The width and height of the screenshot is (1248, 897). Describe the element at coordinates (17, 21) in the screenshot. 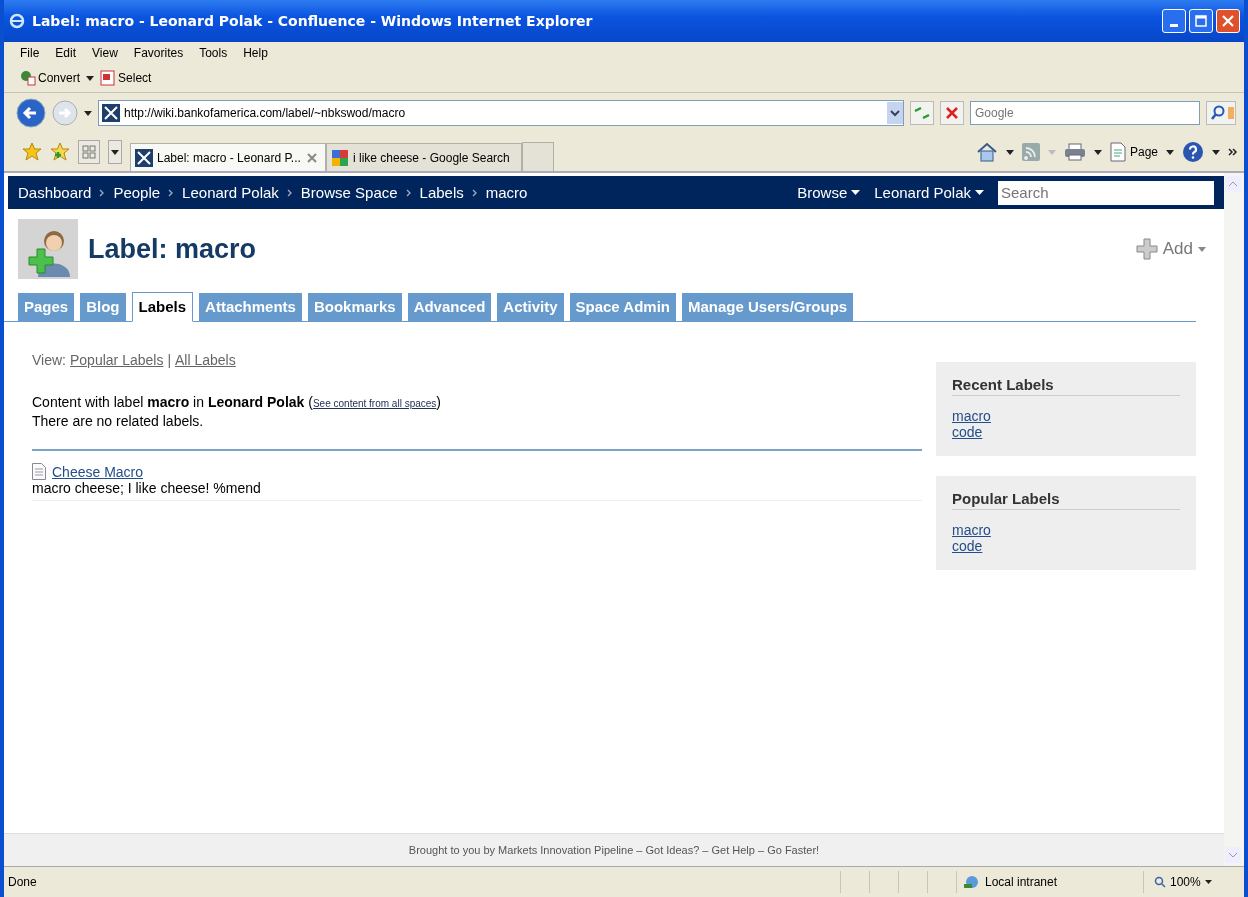

I see `browser-logo-icon` at that location.